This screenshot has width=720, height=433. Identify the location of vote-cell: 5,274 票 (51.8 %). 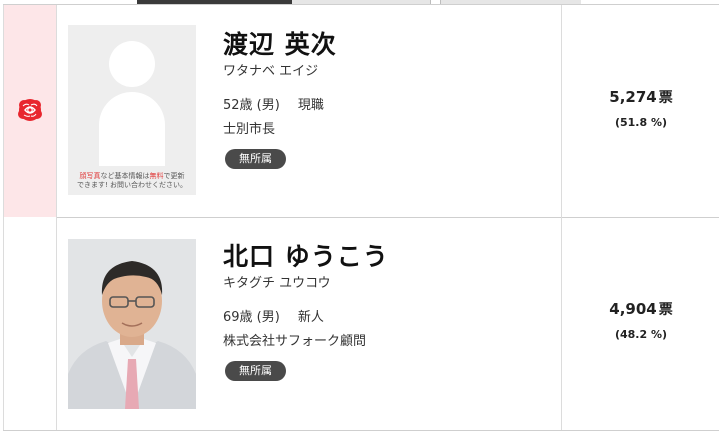
(640, 111).